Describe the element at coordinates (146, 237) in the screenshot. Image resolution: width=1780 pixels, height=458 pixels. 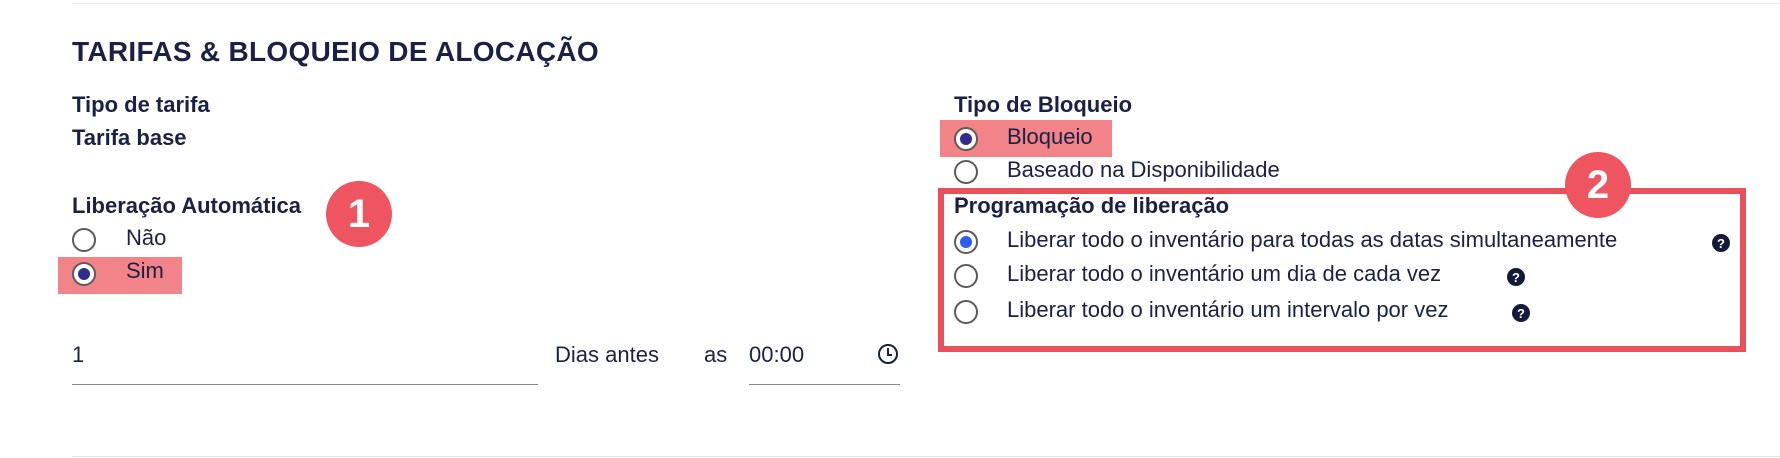
I see `radio-nao-label: Não` at that location.